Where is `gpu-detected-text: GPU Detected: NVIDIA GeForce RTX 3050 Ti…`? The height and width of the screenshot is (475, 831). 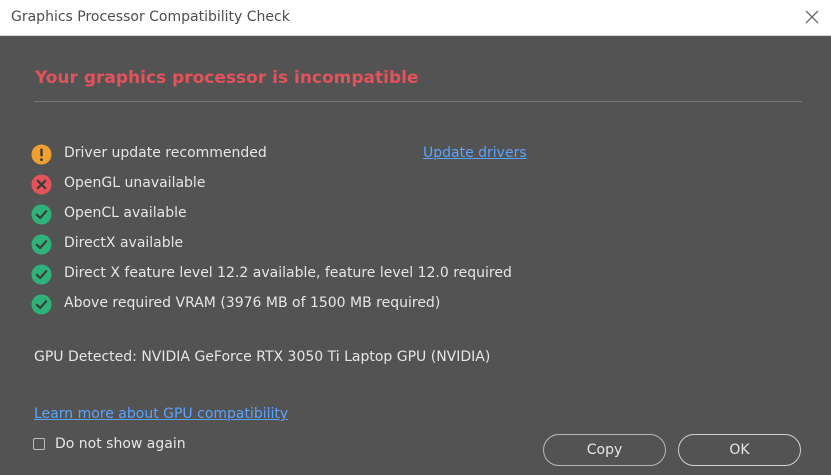 gpu-detected-text: GPU Detected: NVIDIA GeForce RTX 3050 Ti… is located at coordinates (262, 357).